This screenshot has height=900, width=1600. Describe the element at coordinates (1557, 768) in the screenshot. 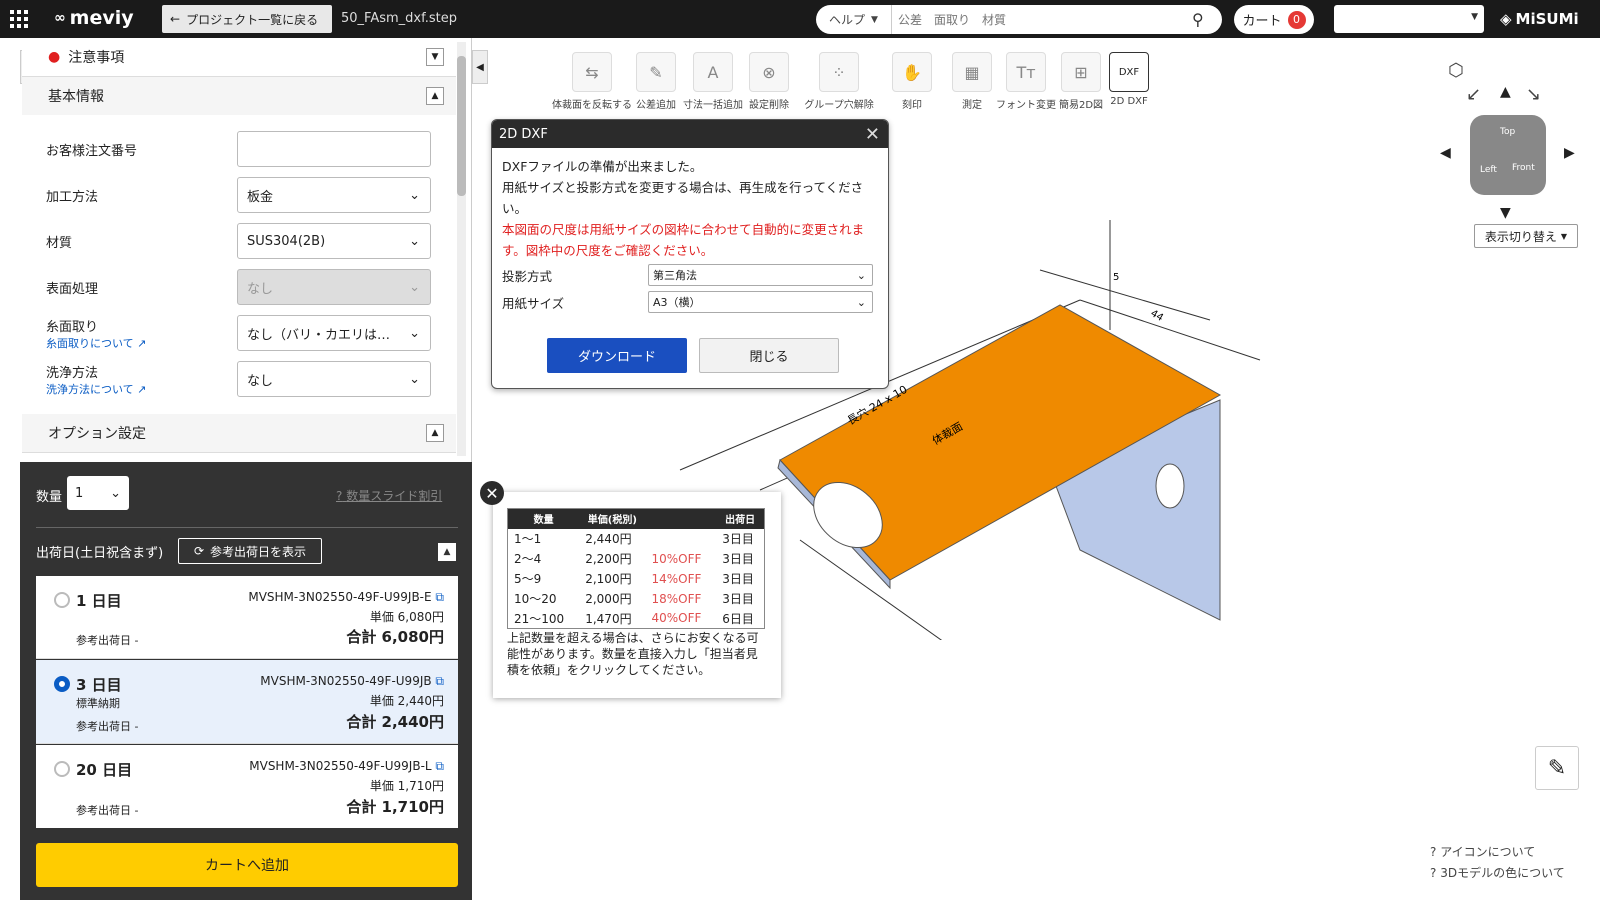

I see `memo-button: ✎` at that location.